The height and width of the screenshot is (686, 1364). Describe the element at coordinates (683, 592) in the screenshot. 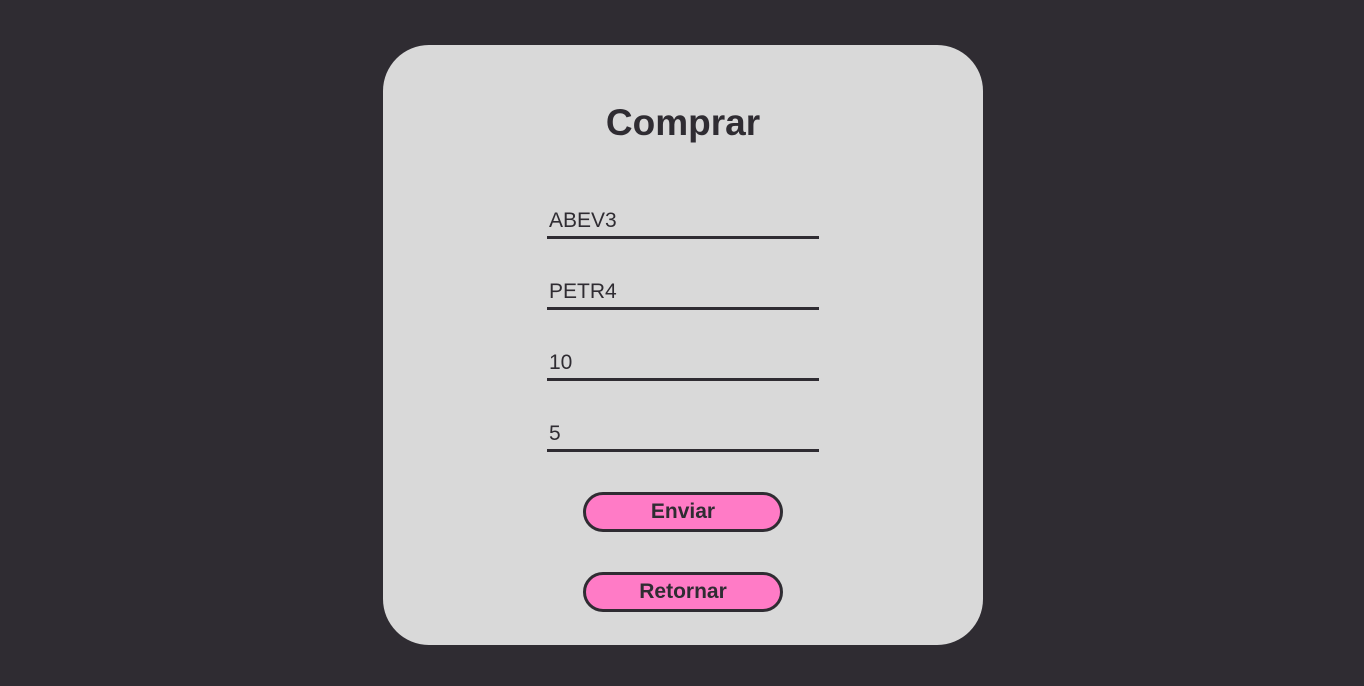

I see `back-button: Retornar` at that location.